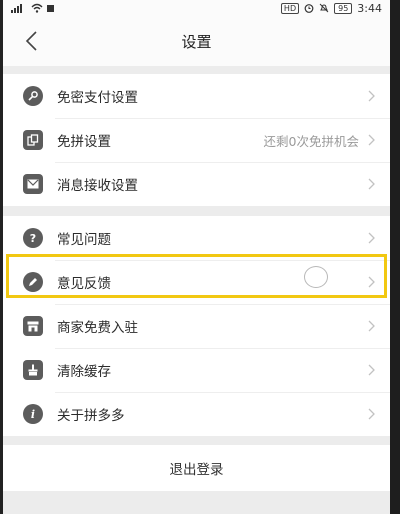 This screenshot has height=514, width=400. I want to click on info-icon: i, so click(33, 414).